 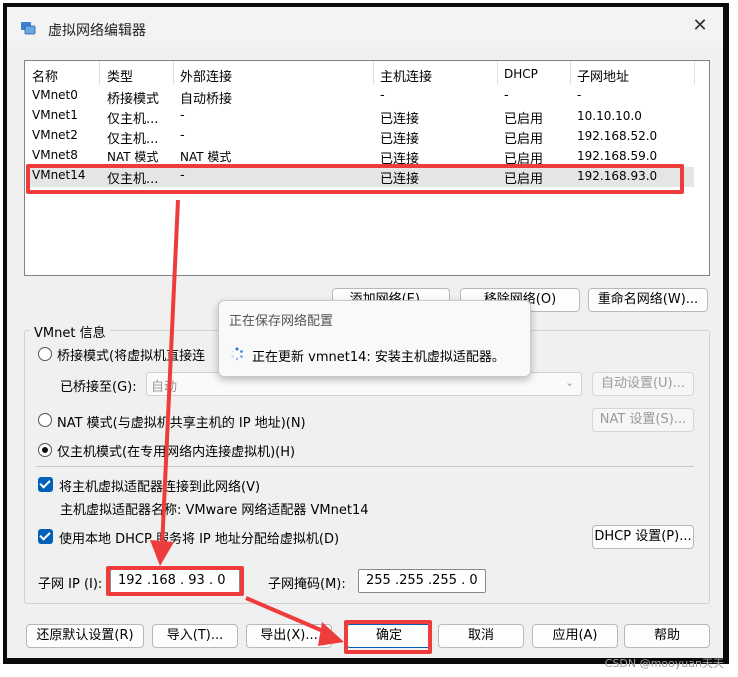 What do you see at coordinates (664, 663) in the screenshot?
I see `watermark-text: CSDN @mooyuan天天` at bounding box center [664, 663].